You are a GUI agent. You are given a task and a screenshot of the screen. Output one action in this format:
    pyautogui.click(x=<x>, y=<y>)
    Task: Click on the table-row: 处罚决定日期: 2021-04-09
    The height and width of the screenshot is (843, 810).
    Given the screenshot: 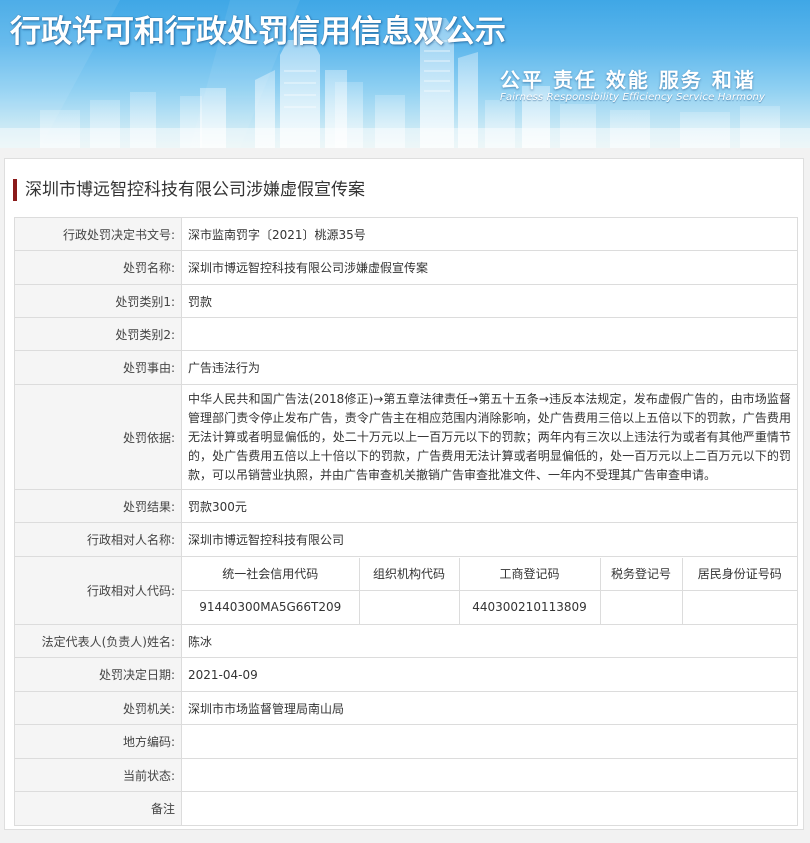 What is the action you would take?
    pyautogui.click(x=406, y=674)
    